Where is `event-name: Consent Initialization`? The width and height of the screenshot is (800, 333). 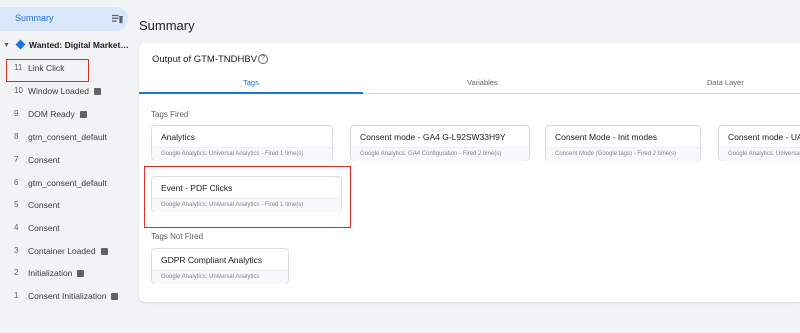
event-name: Consent Initialization is located at coordinates (67, 296).